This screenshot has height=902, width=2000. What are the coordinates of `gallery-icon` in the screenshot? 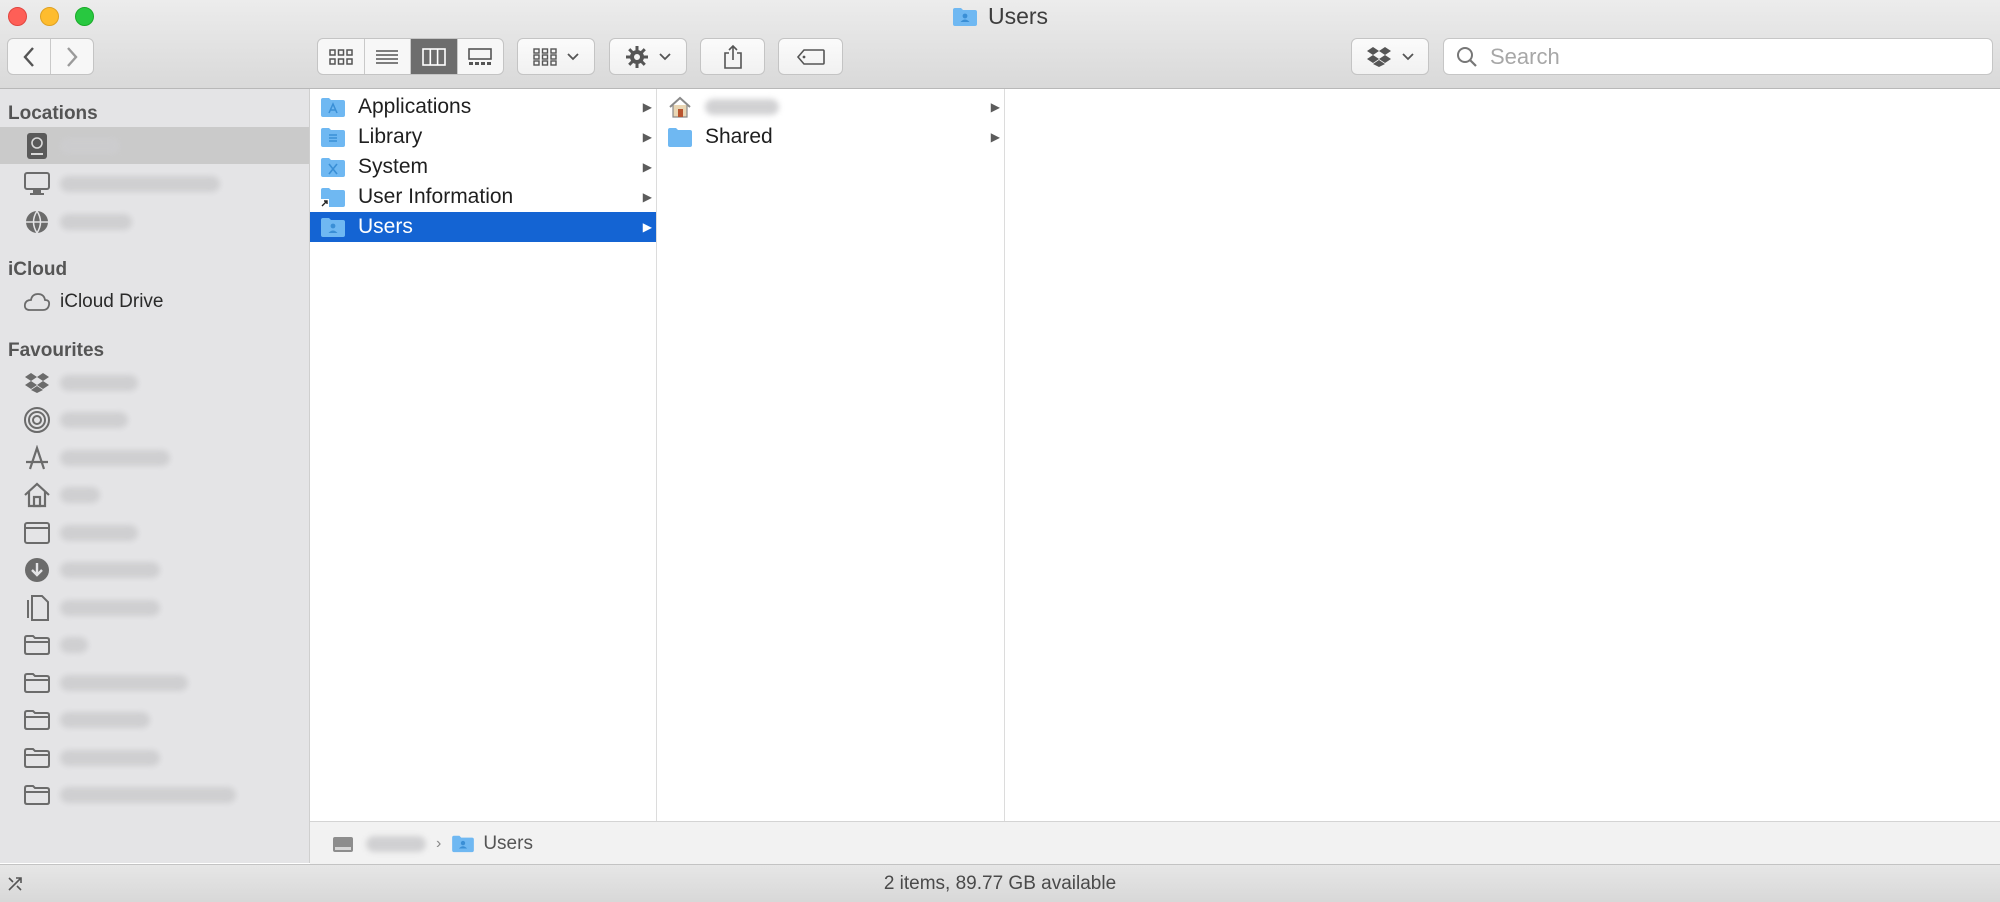 It's located at (480, 56).